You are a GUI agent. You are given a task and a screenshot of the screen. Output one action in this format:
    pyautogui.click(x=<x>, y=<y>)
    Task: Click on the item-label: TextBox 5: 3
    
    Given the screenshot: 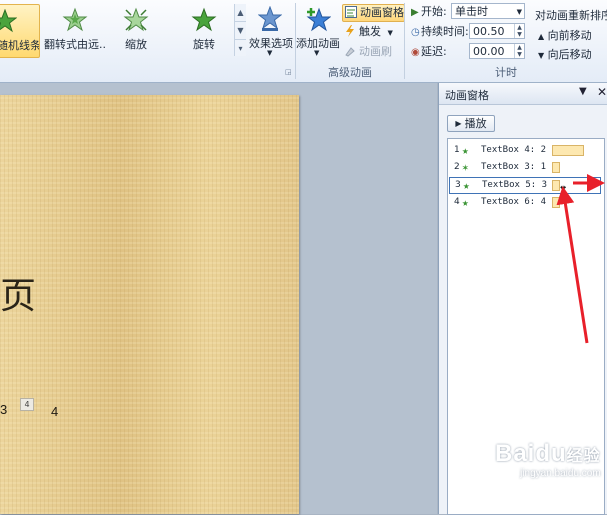 What is the action you would take?
    pyautogui.click(x=515, y=185)
    